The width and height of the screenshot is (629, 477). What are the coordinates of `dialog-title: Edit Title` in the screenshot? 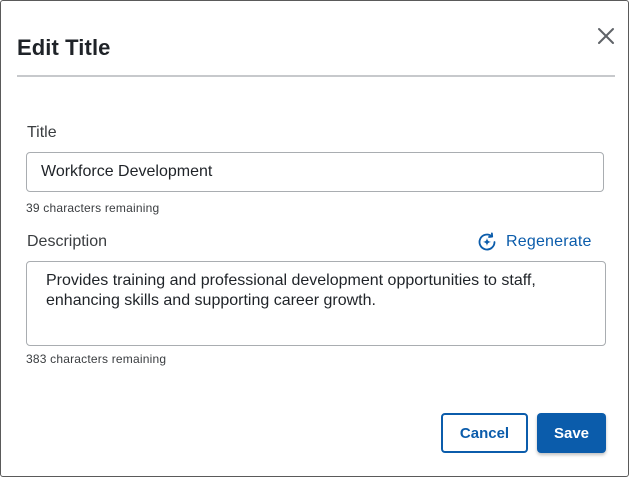 It's located at (64, 47).